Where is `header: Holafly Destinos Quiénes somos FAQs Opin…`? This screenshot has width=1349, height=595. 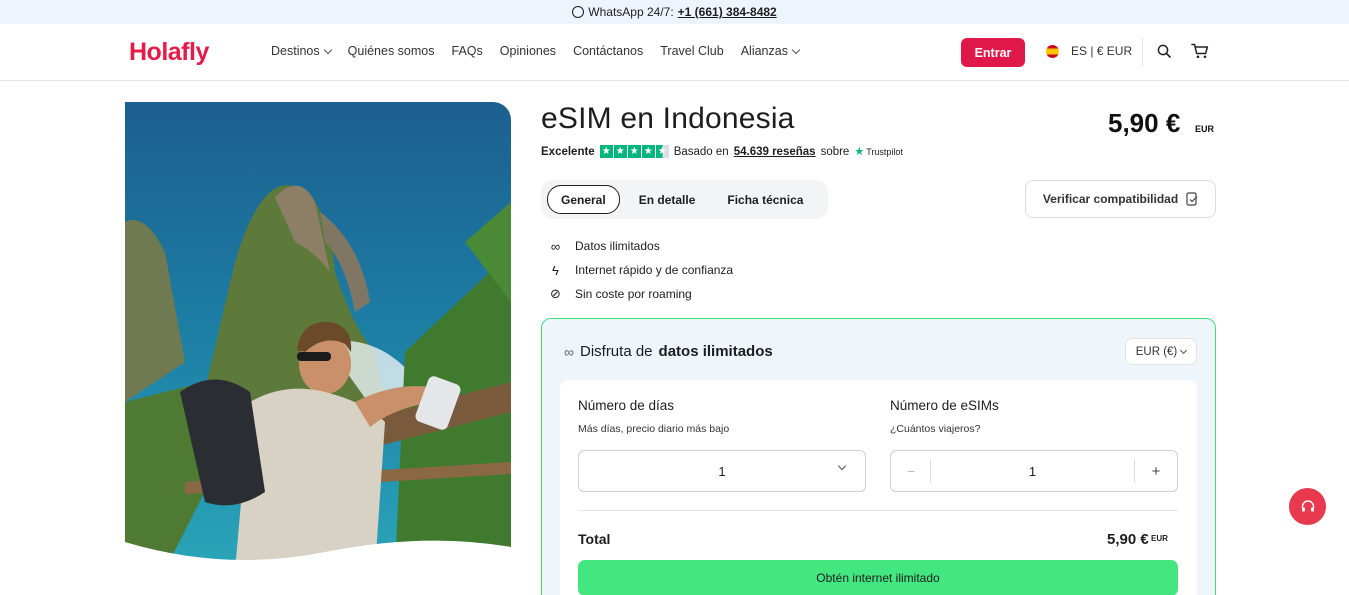 header: Holafly Destinos Quiénes somos FAQs Opin… is located at coordinates (674, 52).